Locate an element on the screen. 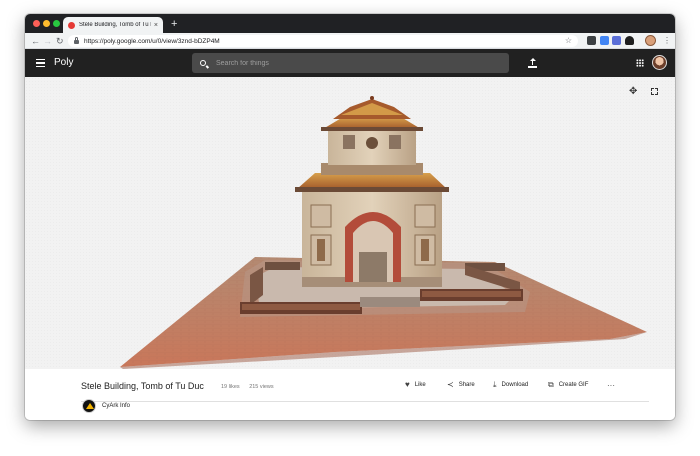 This screenshot has width=700, height=456. apps-grid-icon is located at coordinates (640, 63).